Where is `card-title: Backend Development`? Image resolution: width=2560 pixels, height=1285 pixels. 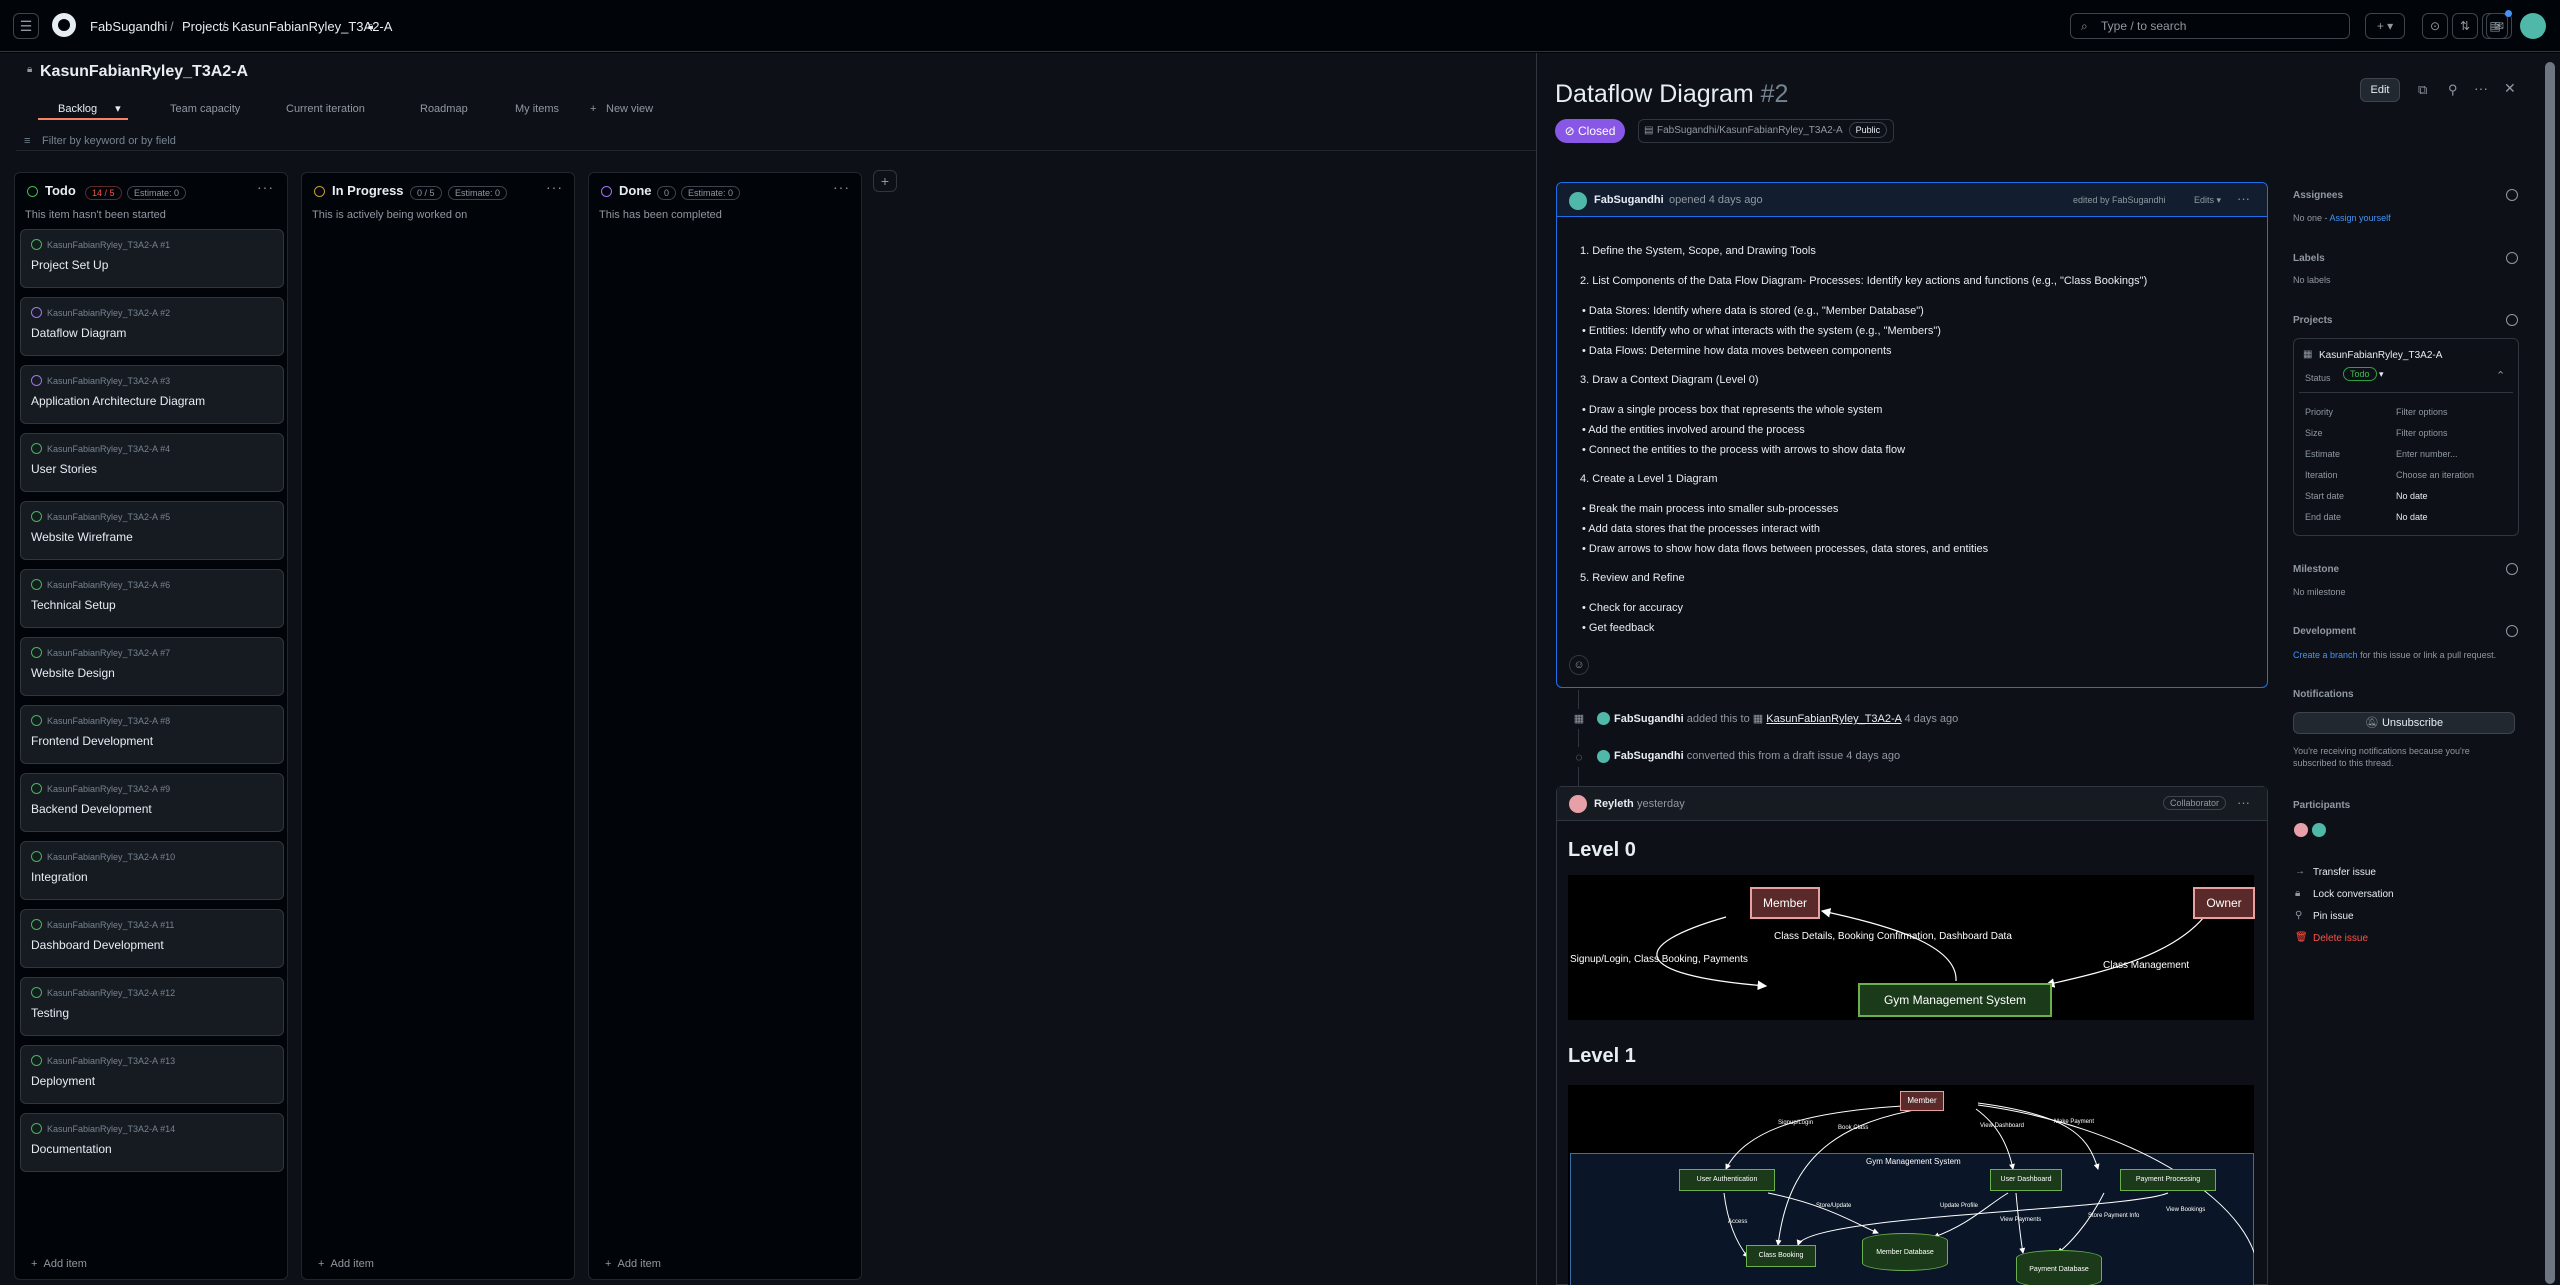
card-title: Backend Development is located at coordinates (91, 809).